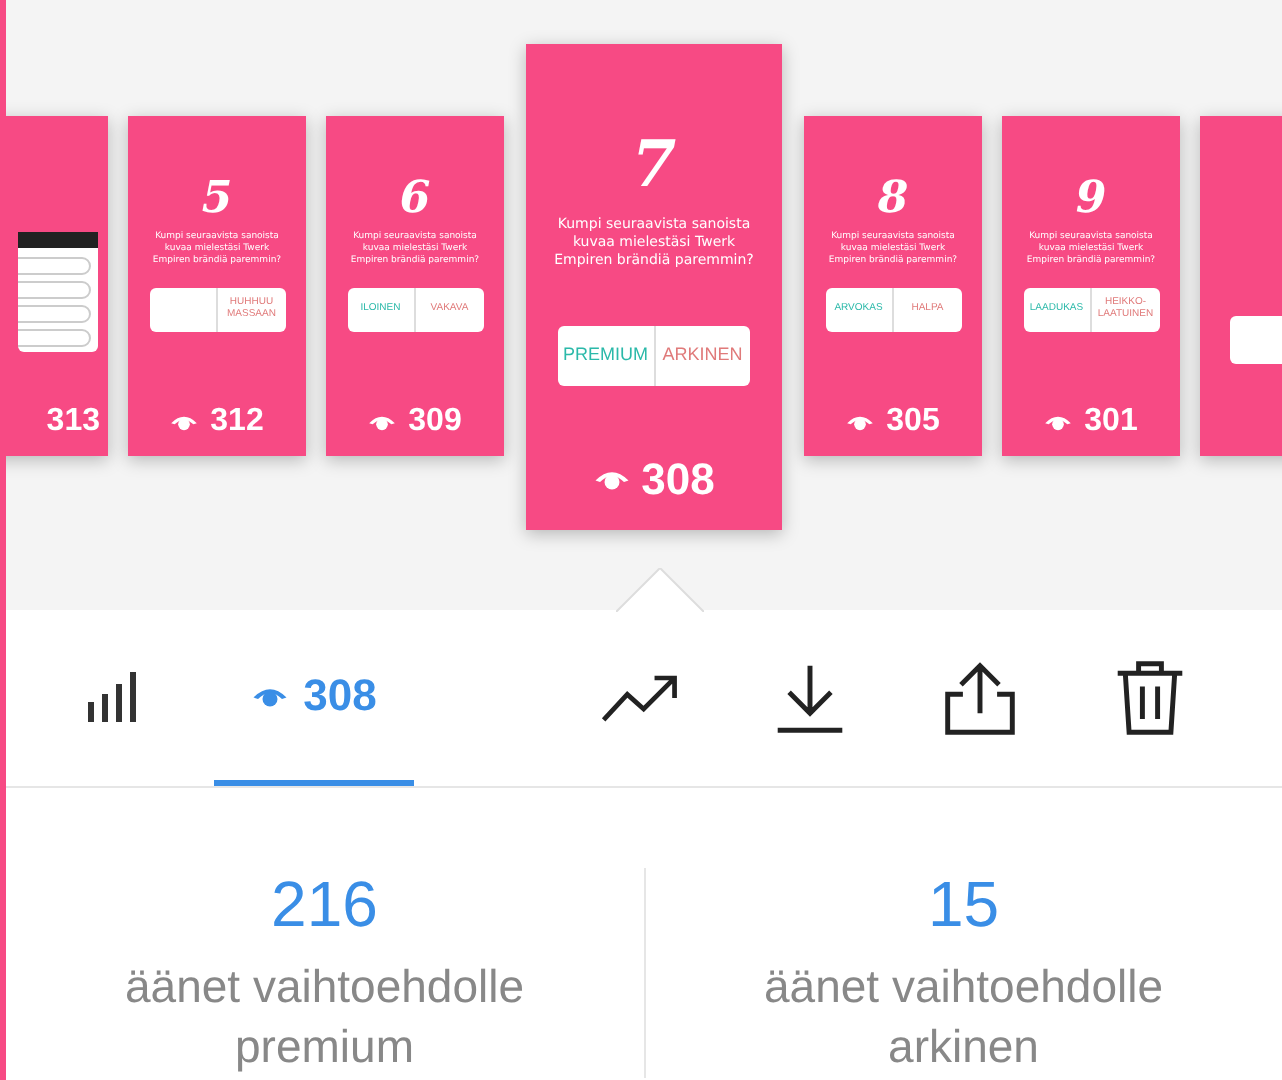 The image size is (1282, 1080). What do you see at coordinates (1111, 422) in the screenshot?
I see `view-count: 301` at bounding box center [1111, 422].